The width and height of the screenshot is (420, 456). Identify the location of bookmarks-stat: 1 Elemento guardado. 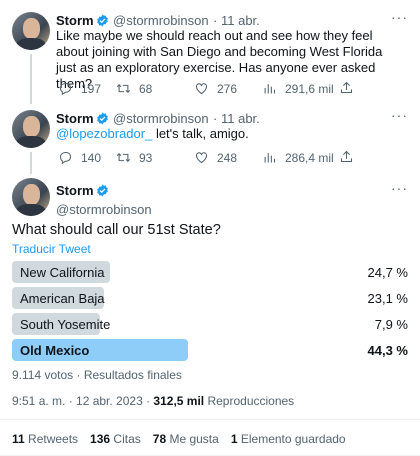
(288, 439).